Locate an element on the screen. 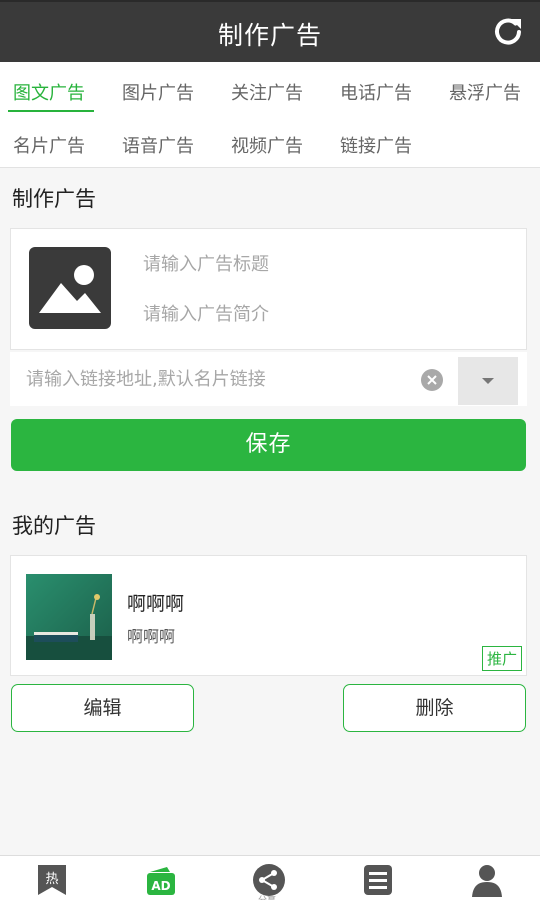 This screenshot has width=540, height=900. ad-title-input is located at coordinates (323, 264).